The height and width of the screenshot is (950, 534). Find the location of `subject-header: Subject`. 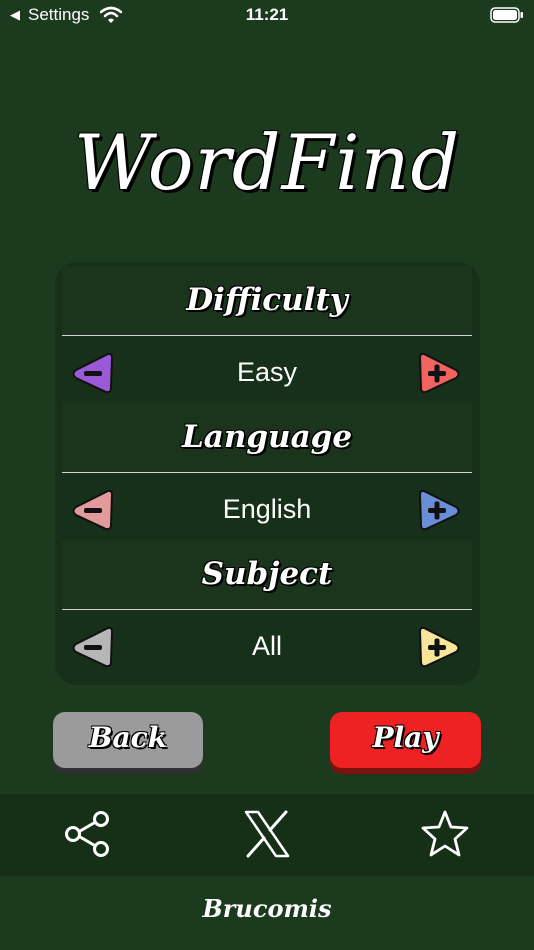

subject-header: Subject is located at coordinates (267, 575).